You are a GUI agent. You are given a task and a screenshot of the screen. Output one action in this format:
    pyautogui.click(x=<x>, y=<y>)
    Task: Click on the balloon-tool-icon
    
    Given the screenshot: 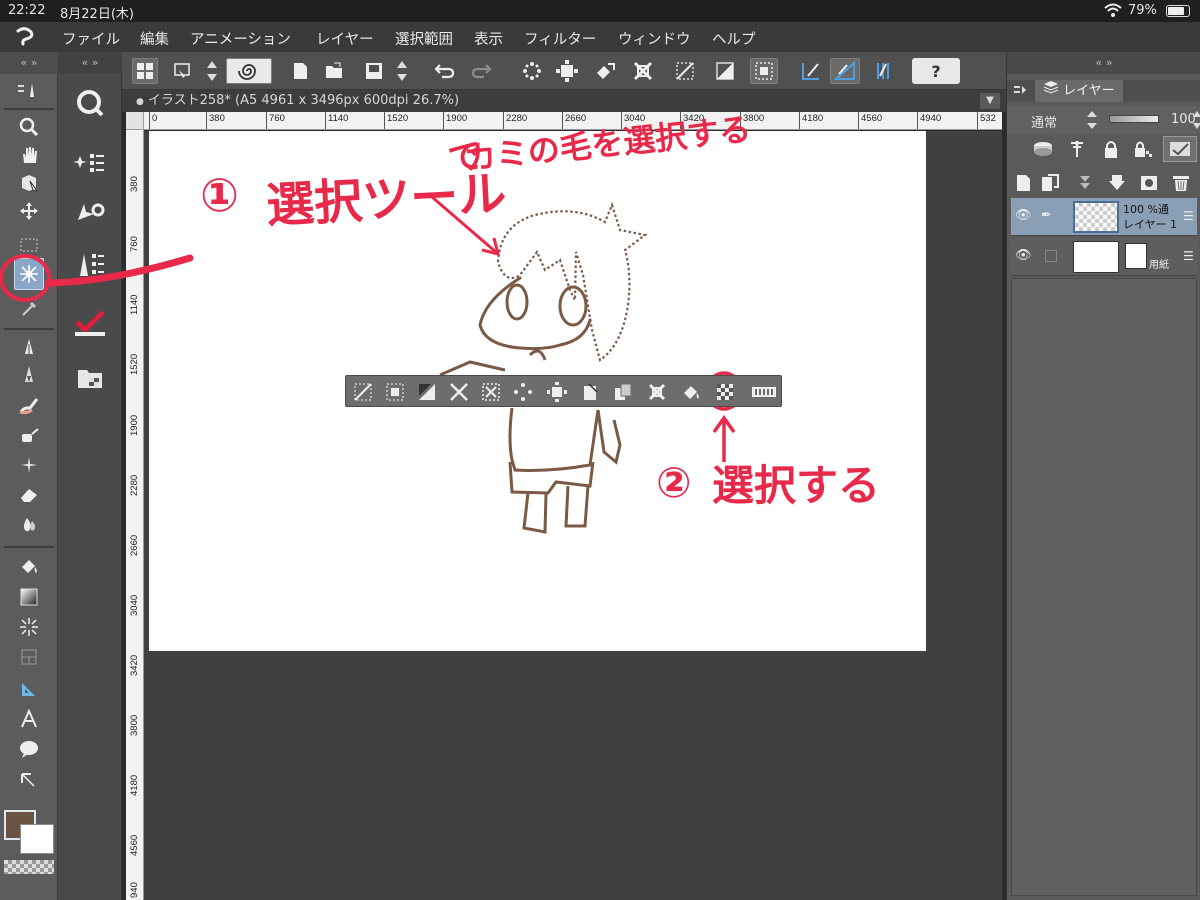 What is the action you would take?
    pyautogui.click(x=29, y=749)
    